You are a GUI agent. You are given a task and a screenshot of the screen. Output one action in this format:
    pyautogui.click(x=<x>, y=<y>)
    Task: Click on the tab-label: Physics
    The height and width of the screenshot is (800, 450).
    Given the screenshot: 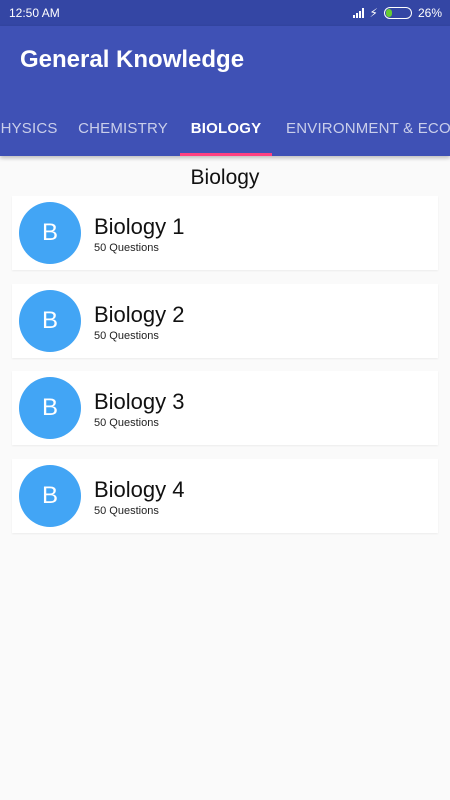 What is the action you would take?
    pyautogui.click(x=29, y=128)
    